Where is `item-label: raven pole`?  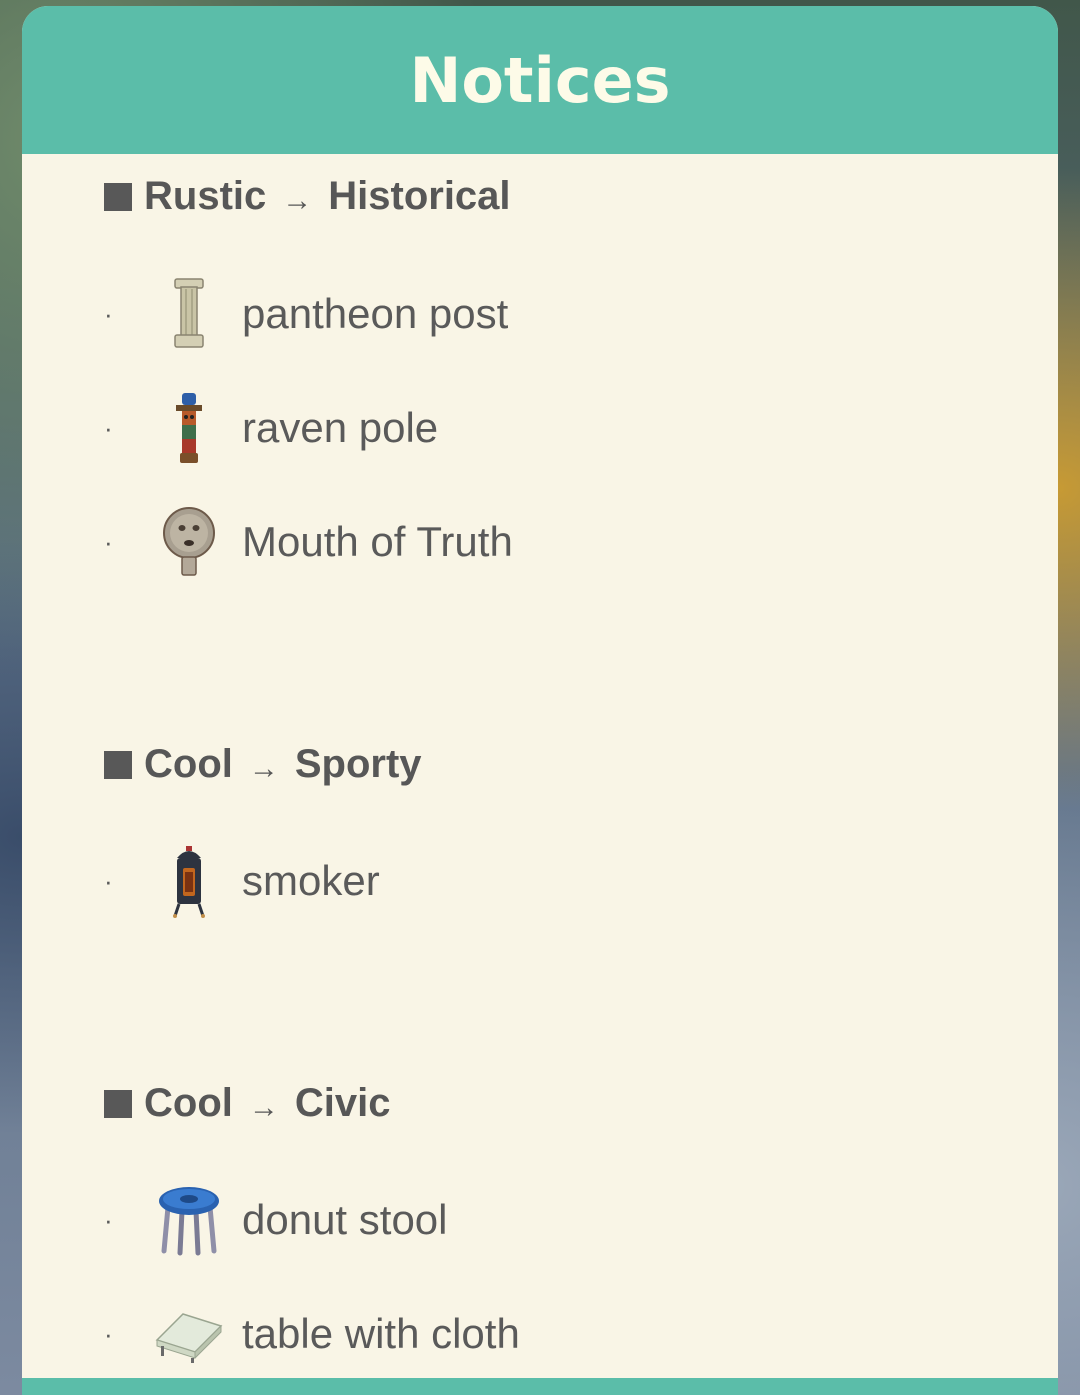 item-label: raven pole is located at coordinates (340, 427).